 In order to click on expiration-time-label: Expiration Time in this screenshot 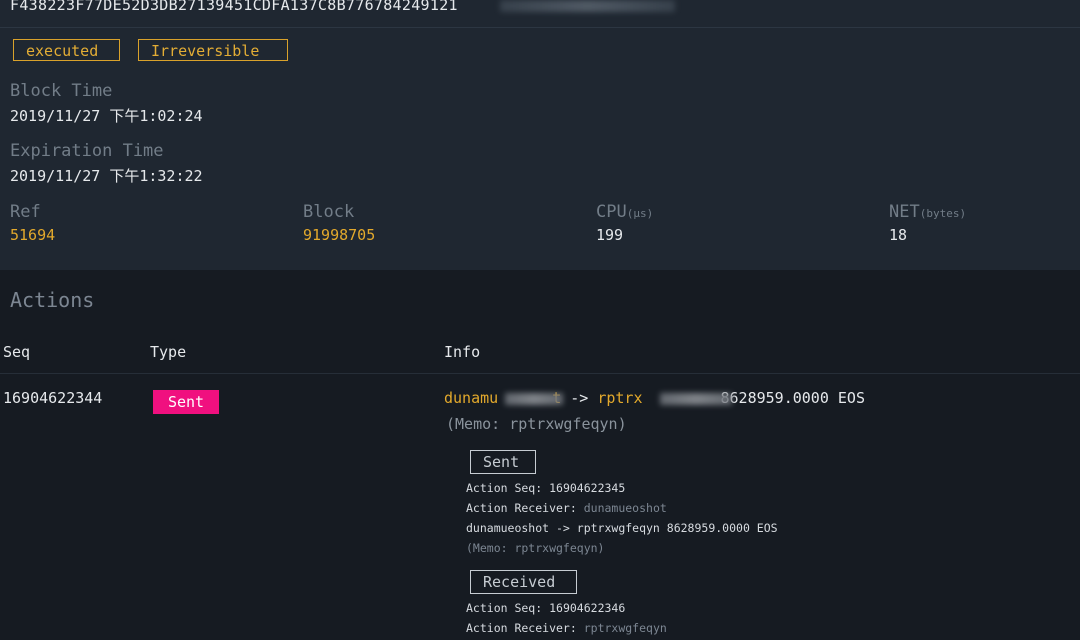, I will do `click(87, 151)`.